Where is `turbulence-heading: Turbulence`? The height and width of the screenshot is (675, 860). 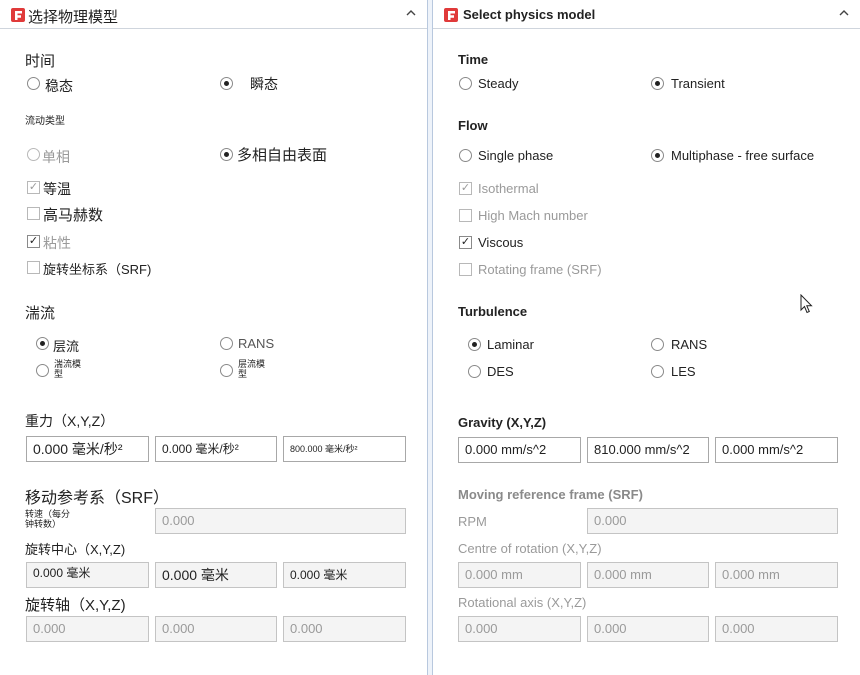 turbulence-heading: Turbulence is located at coordinates (493, 311).